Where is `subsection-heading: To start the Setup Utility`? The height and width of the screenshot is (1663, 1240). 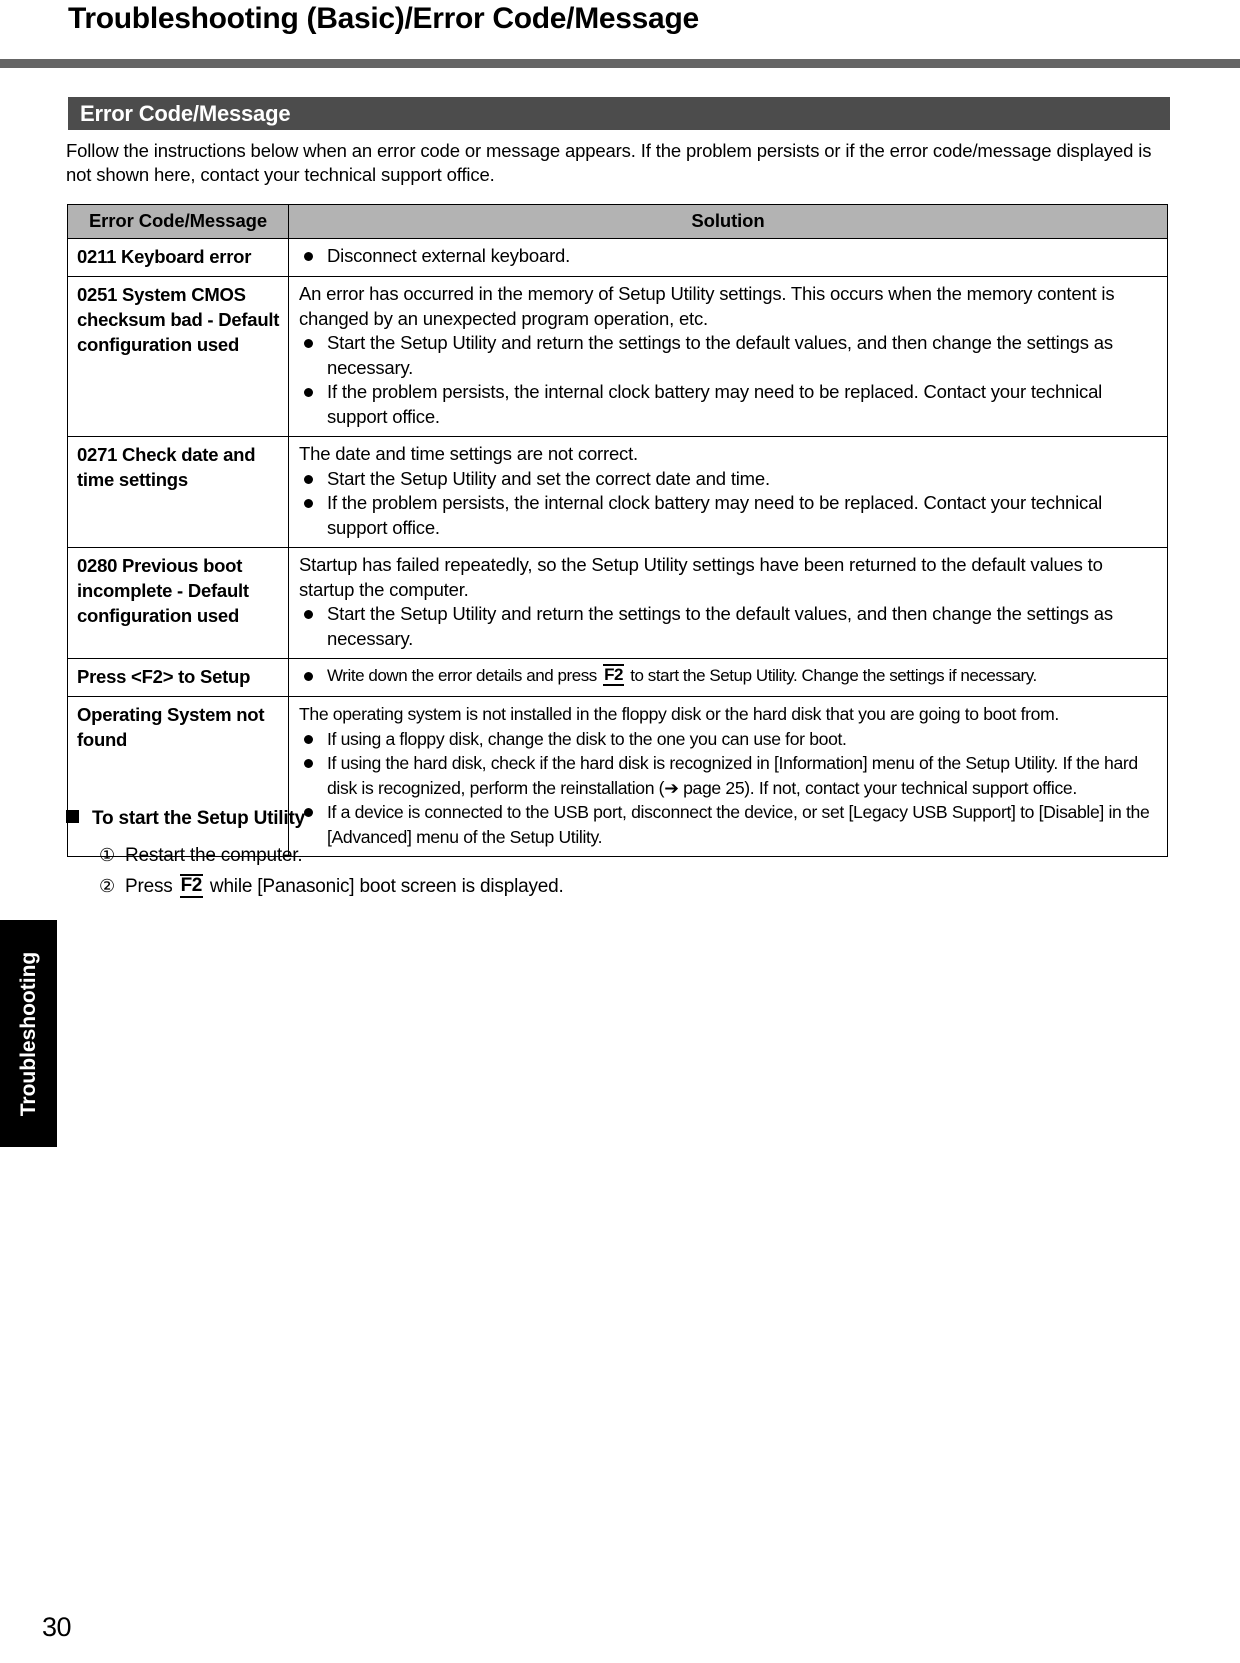
subsection-heading: To start the Setup Utility is located at coordinates (185, 819).